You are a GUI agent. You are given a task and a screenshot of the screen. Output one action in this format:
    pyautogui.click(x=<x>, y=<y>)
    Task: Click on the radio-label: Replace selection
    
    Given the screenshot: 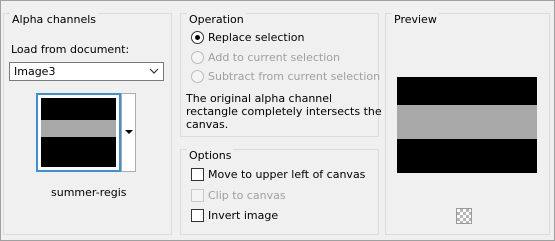 What is the action you would take?
    pyautogui.click(x=256, y=37)
    